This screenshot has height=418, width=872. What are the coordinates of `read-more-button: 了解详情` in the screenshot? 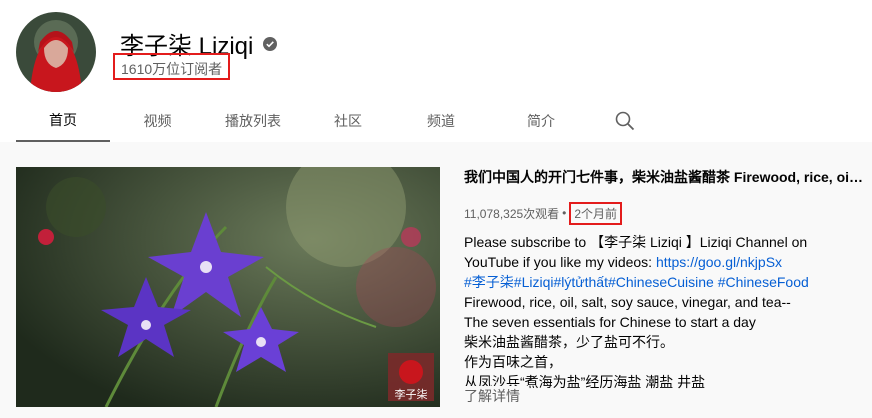 It's located at (496, 396).